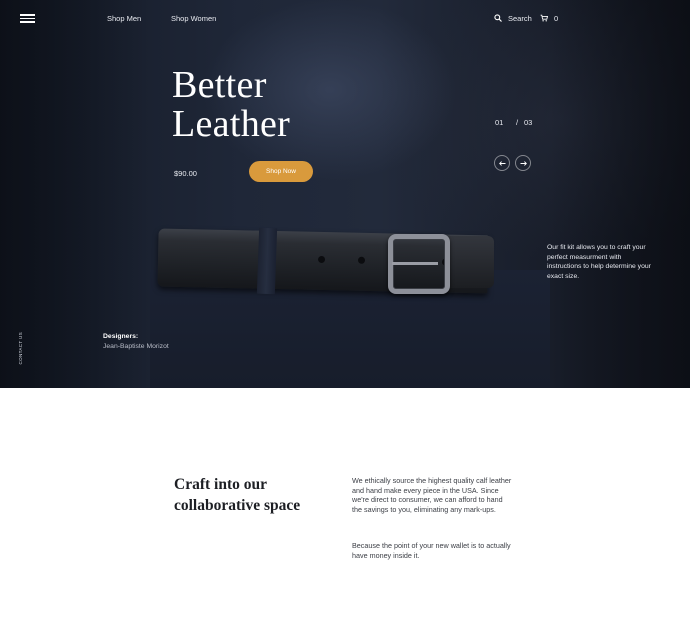 Image resolution: width=690 pixels, height=620 pixels. What do you see at coordinates (124, 18) in the screenshot?
I see `nav-shop-men: Shop Men` at bounding box center [124, 18].